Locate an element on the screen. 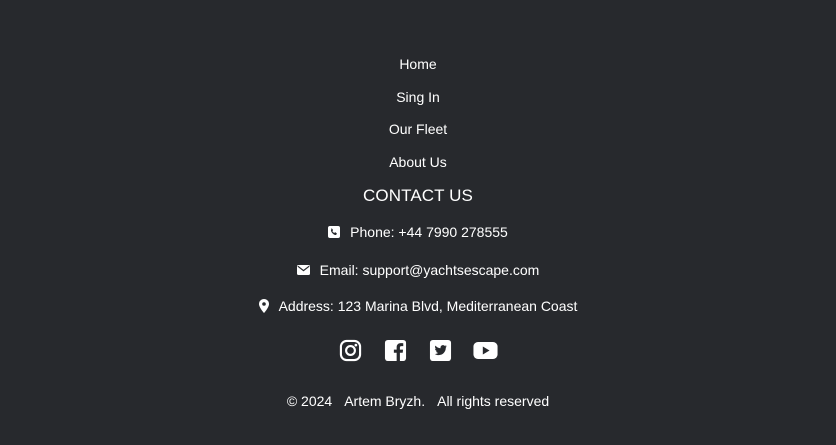  map-pin-icon is located at coordinates (263, 306).